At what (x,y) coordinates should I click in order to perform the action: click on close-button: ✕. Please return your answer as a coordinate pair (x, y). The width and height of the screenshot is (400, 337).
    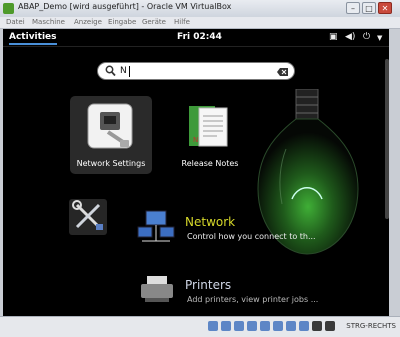
    Looking at the image, I should click on (385, 8).